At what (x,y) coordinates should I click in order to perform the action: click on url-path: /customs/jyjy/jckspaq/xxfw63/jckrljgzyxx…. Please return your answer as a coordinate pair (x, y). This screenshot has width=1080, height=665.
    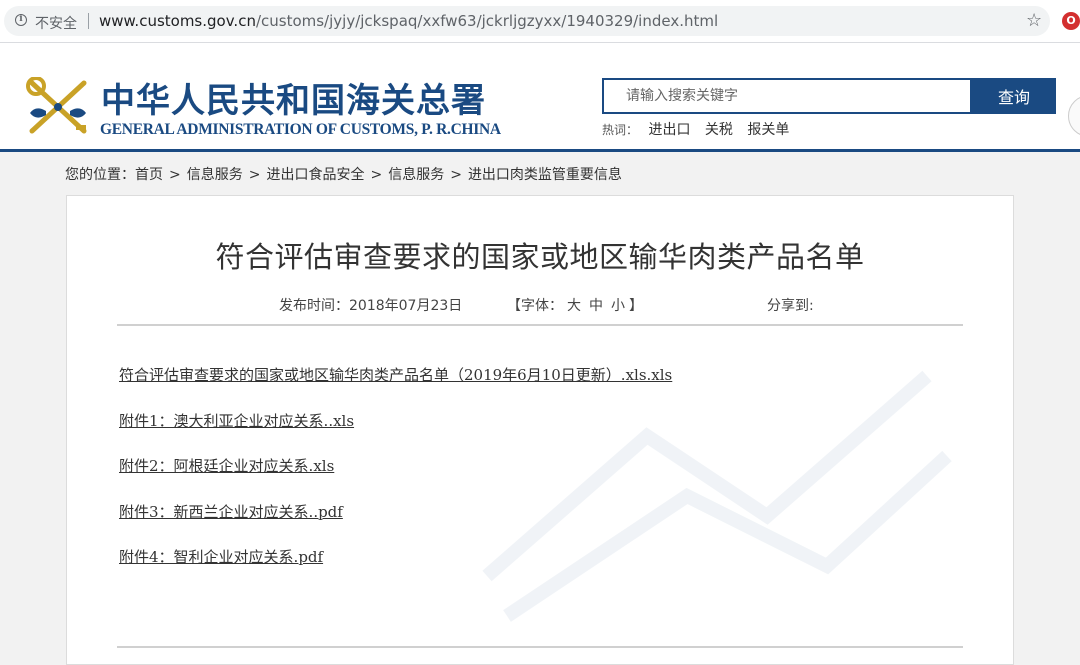
    Looking at the image, I should click on (487, 21).